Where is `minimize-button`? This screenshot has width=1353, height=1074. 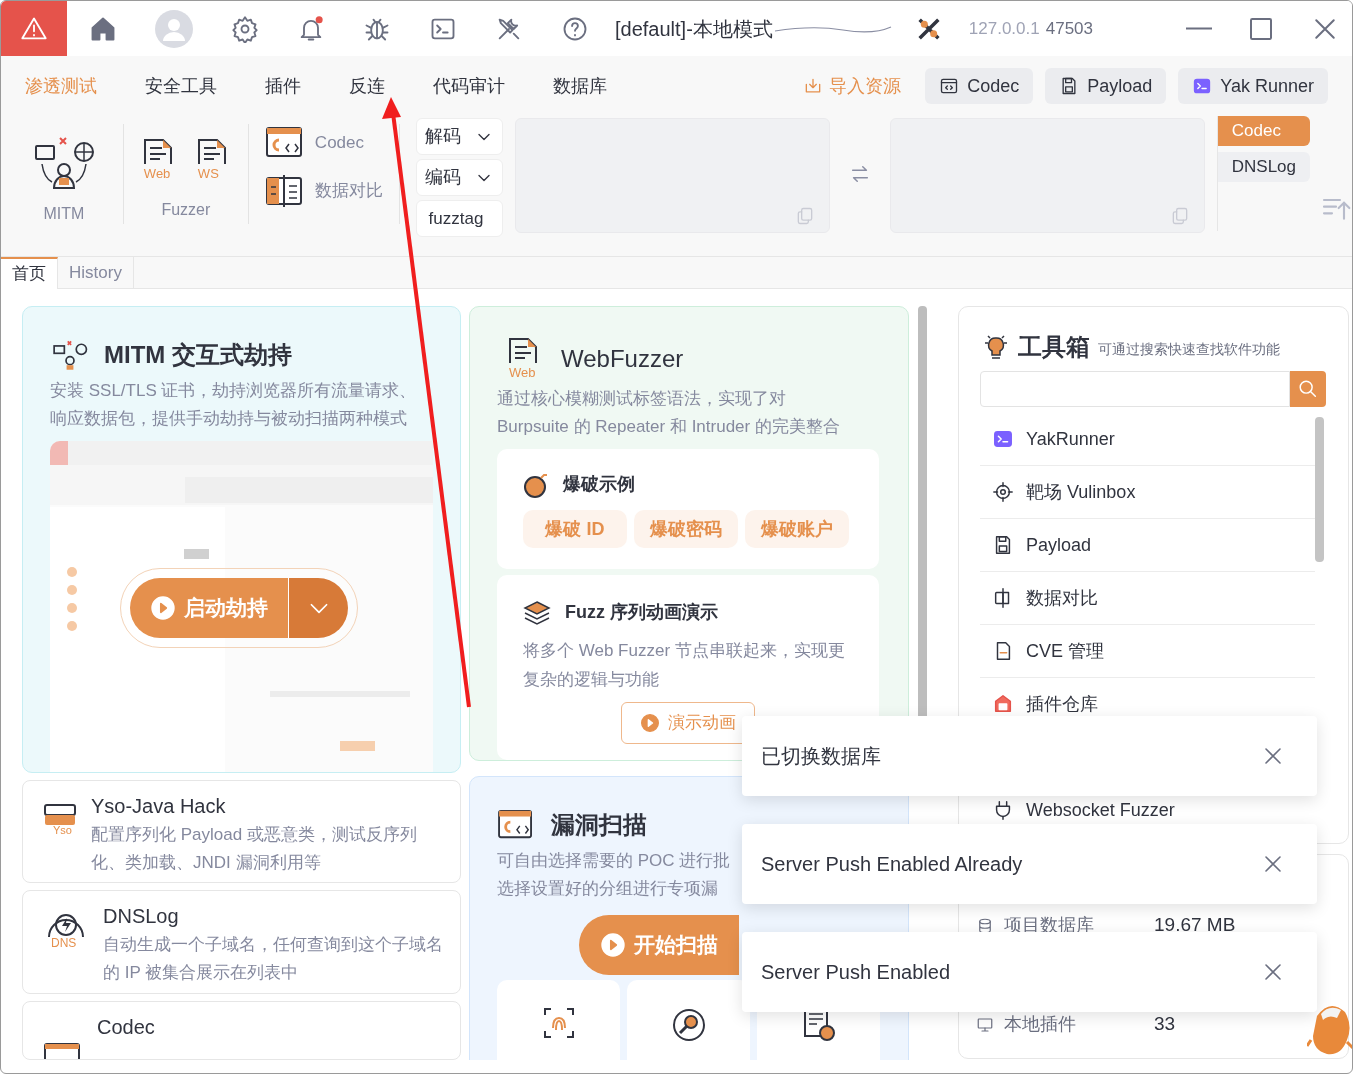
minimize-button is located at coordinates (1199, 28).